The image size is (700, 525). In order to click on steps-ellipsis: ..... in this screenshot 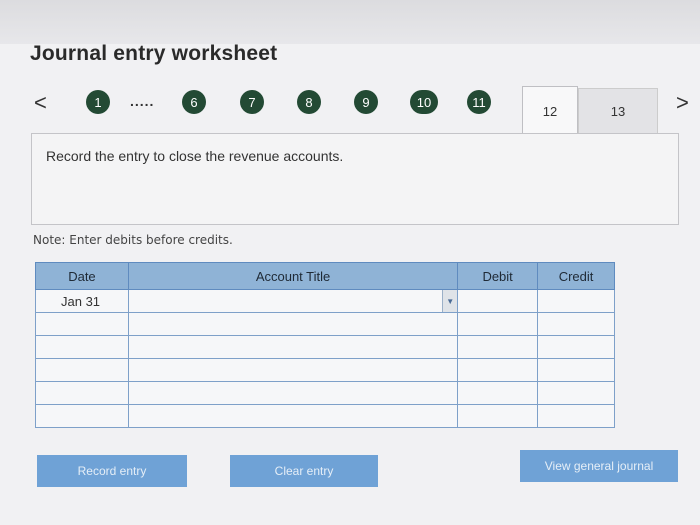, I will do `click(142, 101)`.